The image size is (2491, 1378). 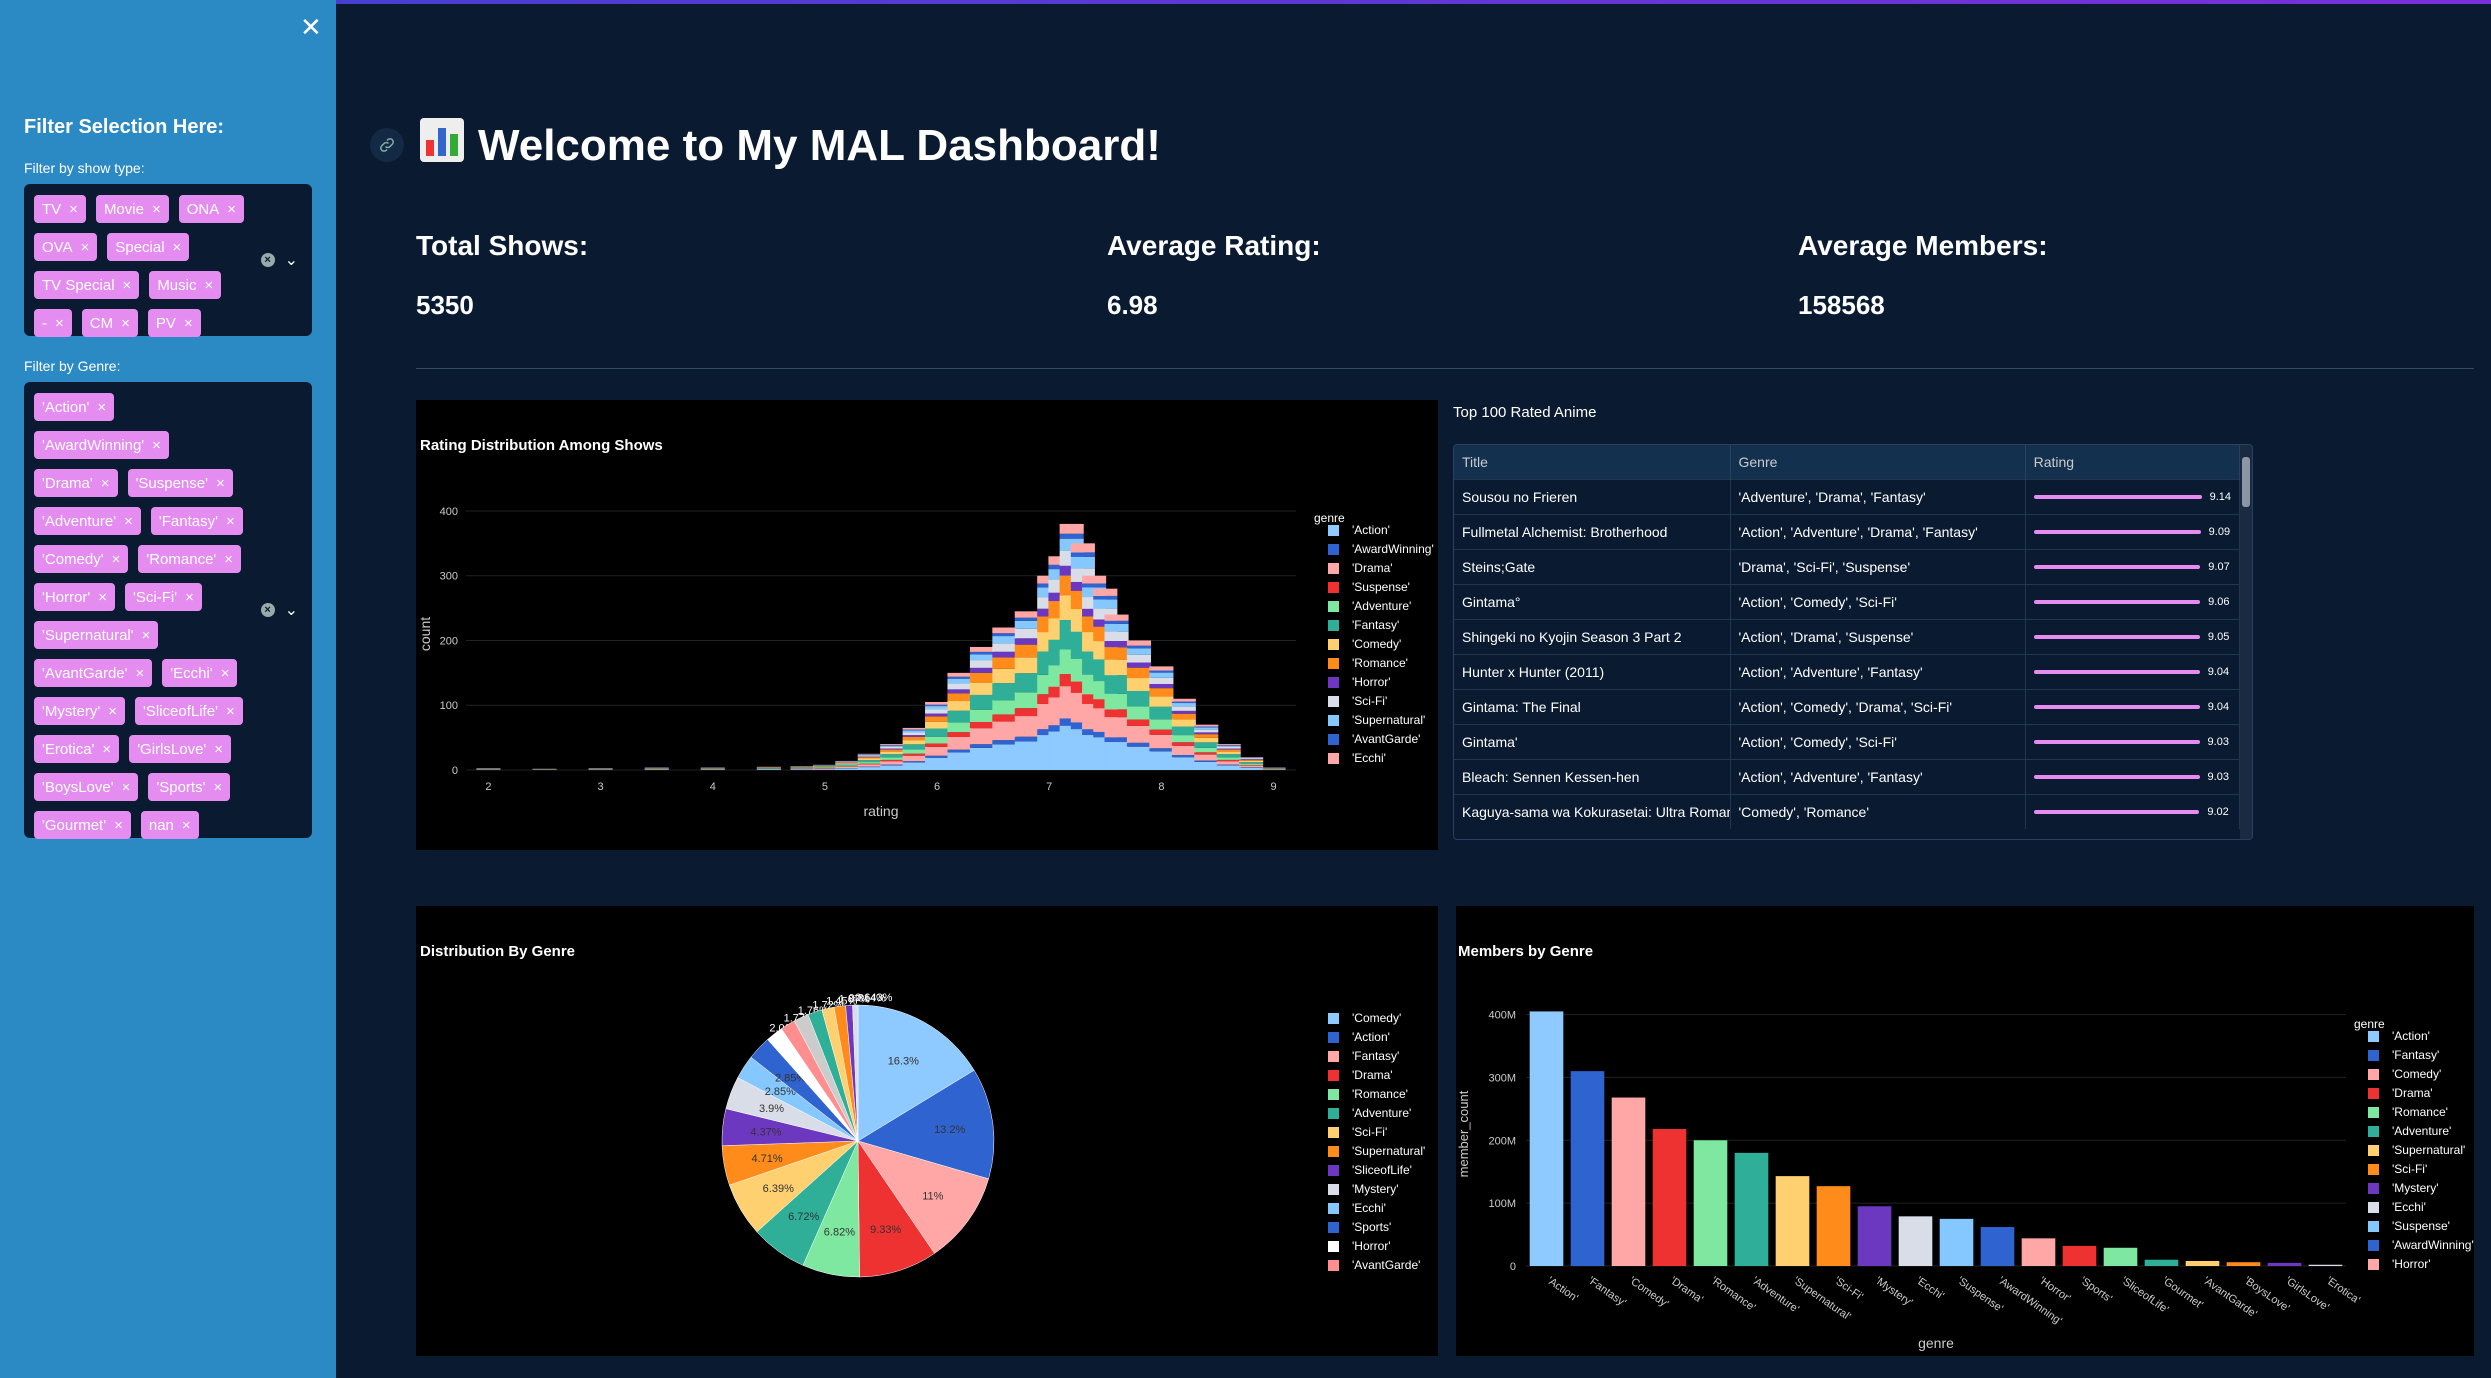 What do you see at coordinates (180, 483) in the screenshot?
I see `genre-tag: 'Suspense' ×` at bounding box center [180, 483].